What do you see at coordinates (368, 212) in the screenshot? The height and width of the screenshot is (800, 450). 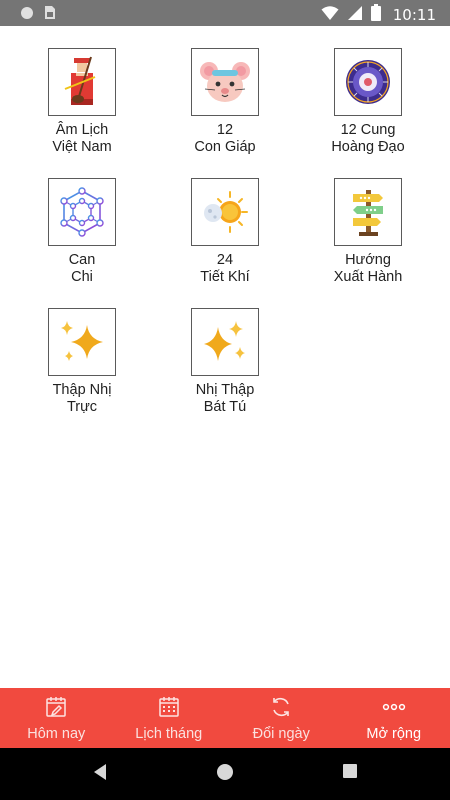 I see `signpost-icon` at bounding box center [368, 212].